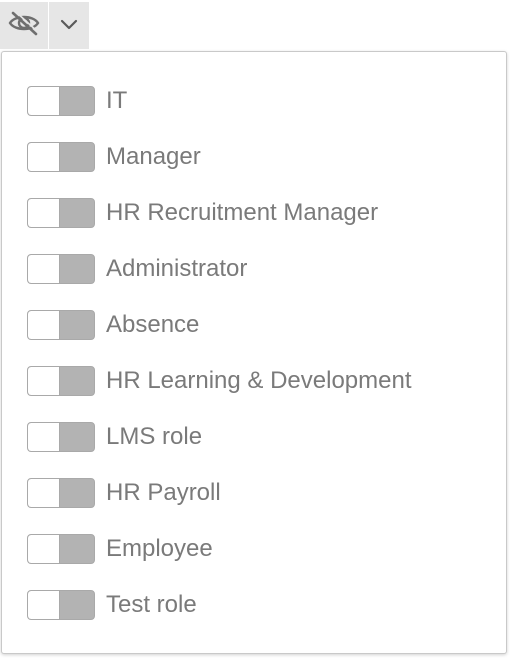 The image size is (510, 658). I want to click on dropdown-toggle-button, so click(69, 25).